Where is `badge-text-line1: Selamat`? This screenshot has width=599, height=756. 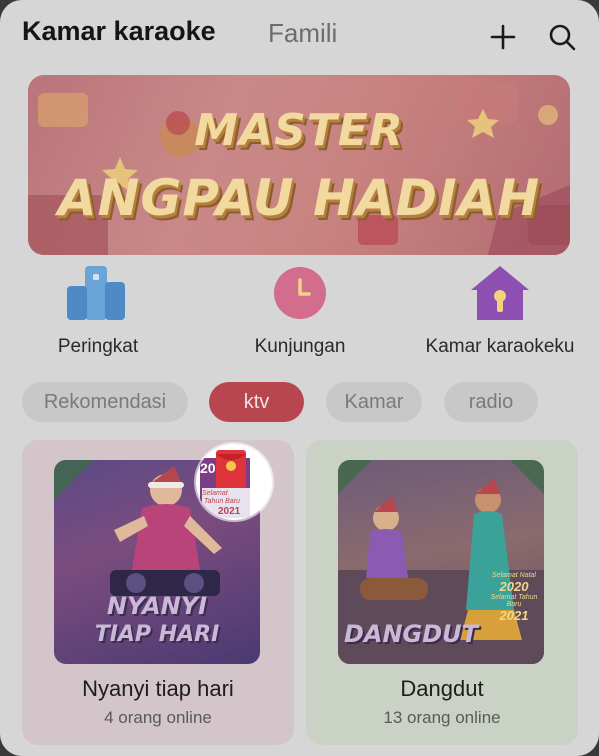
badge-text-line1: Selamat is located at coordinates (215, 493).